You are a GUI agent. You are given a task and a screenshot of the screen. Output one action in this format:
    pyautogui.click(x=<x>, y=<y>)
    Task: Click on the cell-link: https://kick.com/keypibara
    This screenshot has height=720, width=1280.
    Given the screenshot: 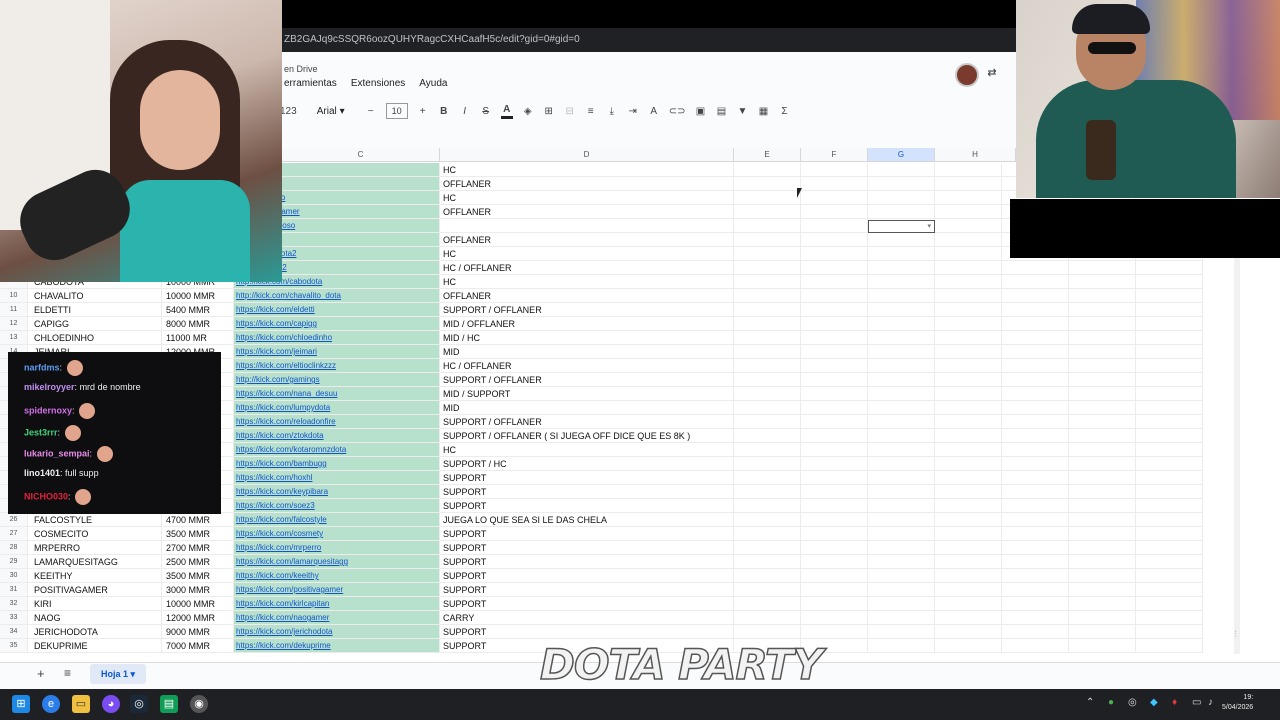 What is the action you would take?
    pyautogui.click(x=337, y=492)
    